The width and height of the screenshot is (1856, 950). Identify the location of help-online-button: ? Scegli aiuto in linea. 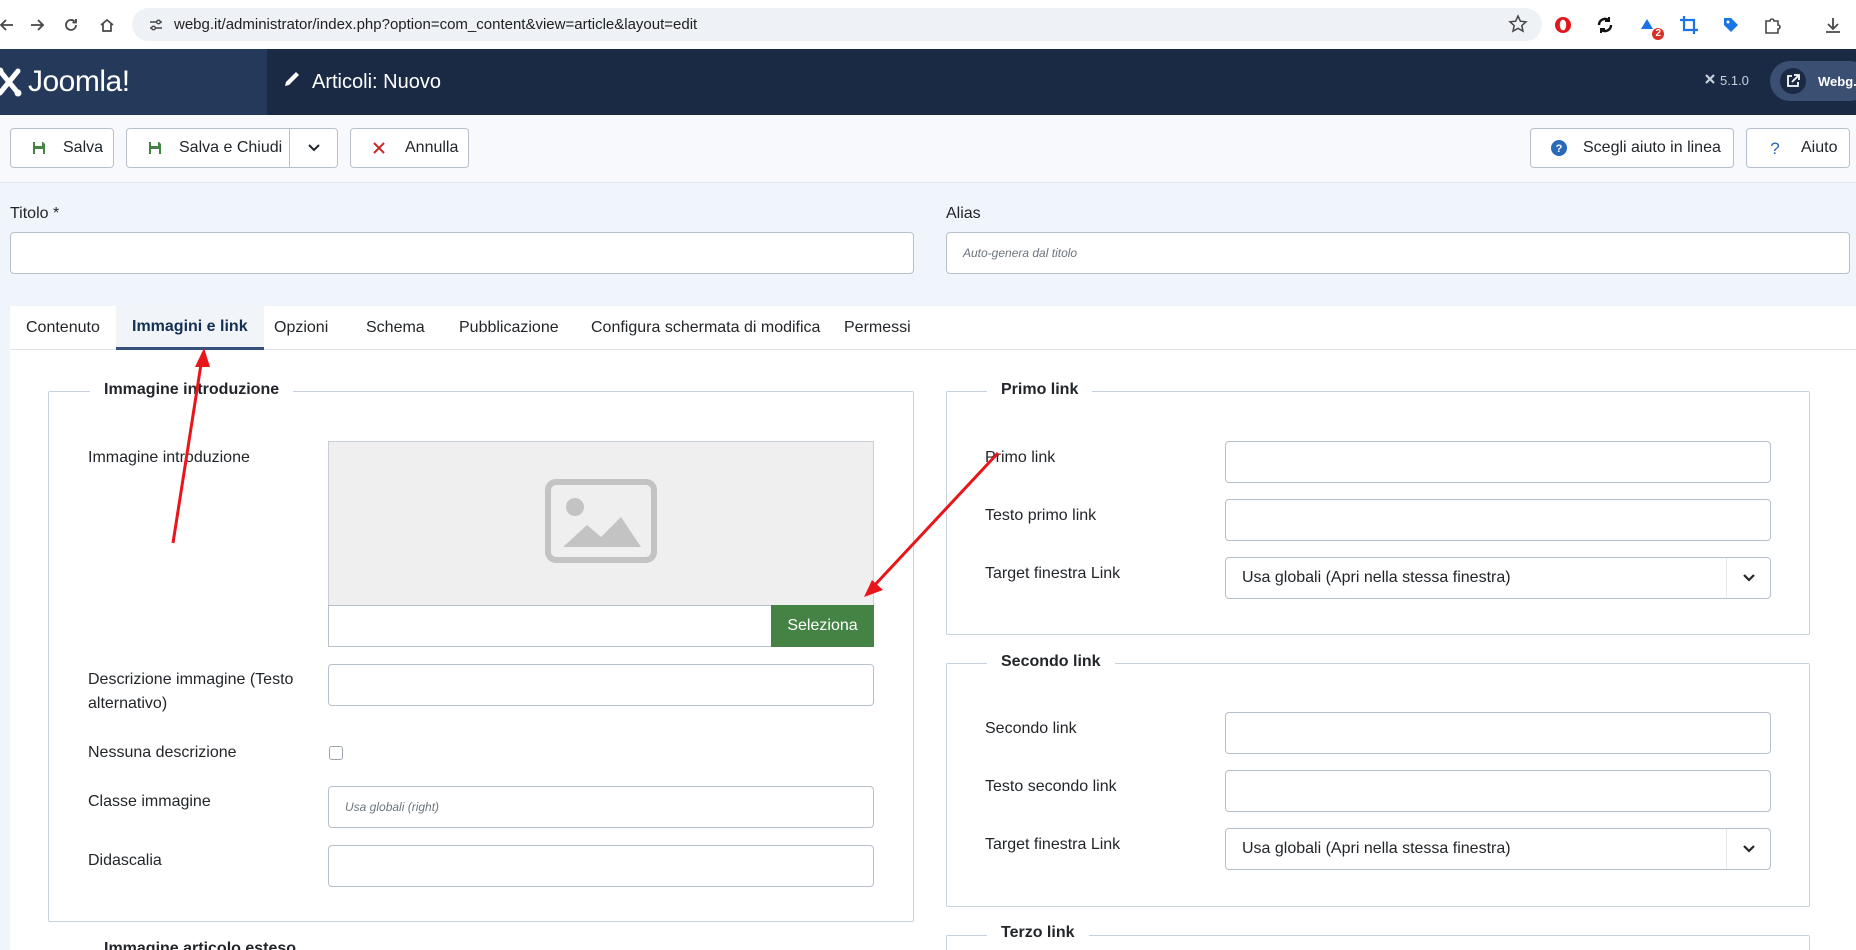
(1632, 148).